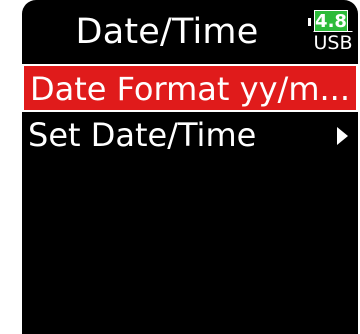  I want to click on chevron-right-icon, so click(342, 136).